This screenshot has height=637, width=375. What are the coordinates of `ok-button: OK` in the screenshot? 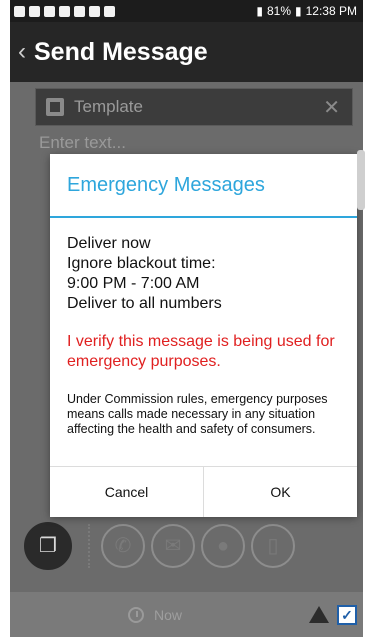 It's located at (280, 492).